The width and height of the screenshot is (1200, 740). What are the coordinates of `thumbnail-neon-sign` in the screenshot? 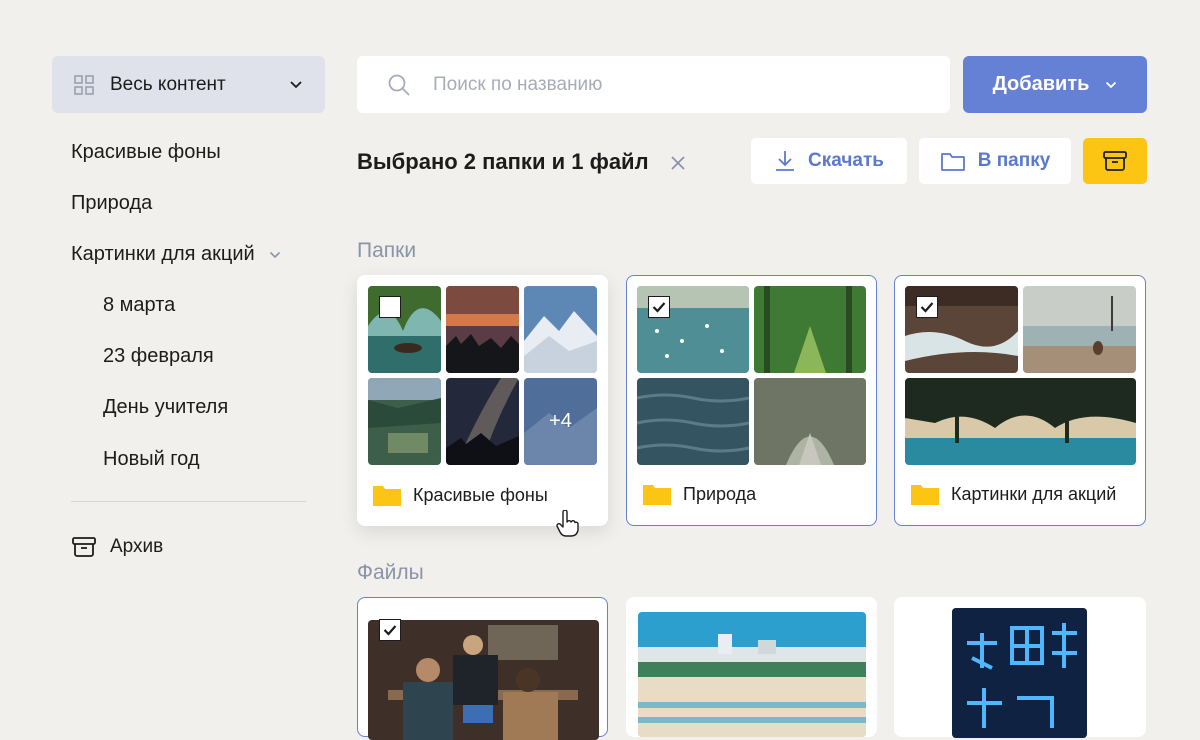 It's located at (1019, 673).